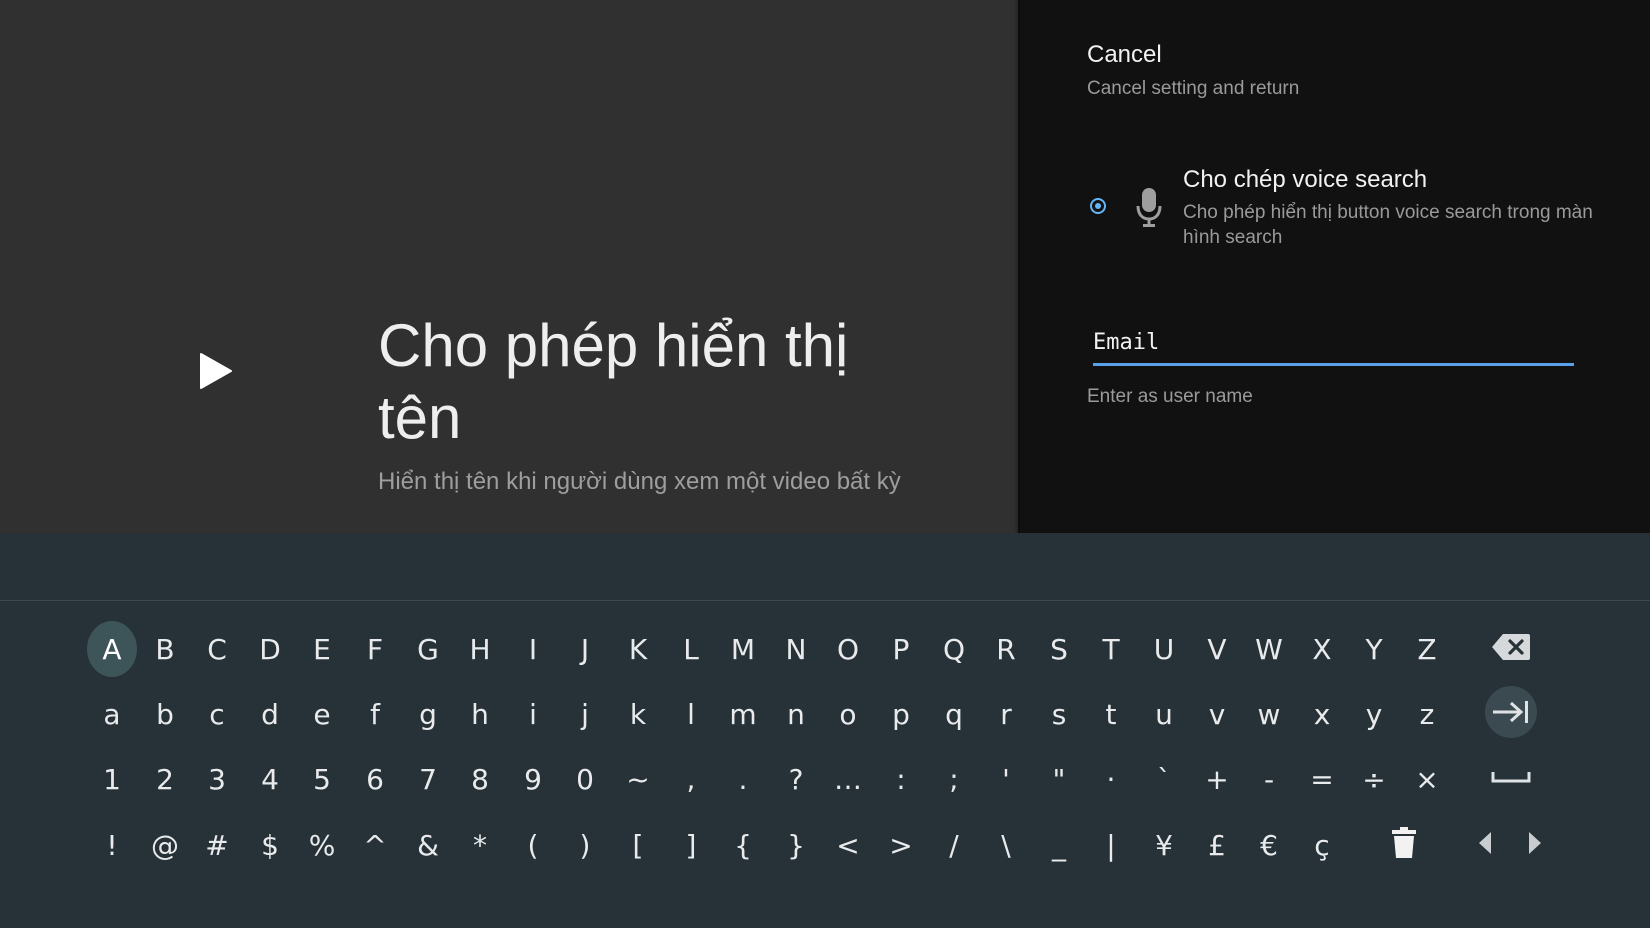  Describe the element at coordinates (638, 714) in the screenshot. I see `keyboard-key: k` at that location.